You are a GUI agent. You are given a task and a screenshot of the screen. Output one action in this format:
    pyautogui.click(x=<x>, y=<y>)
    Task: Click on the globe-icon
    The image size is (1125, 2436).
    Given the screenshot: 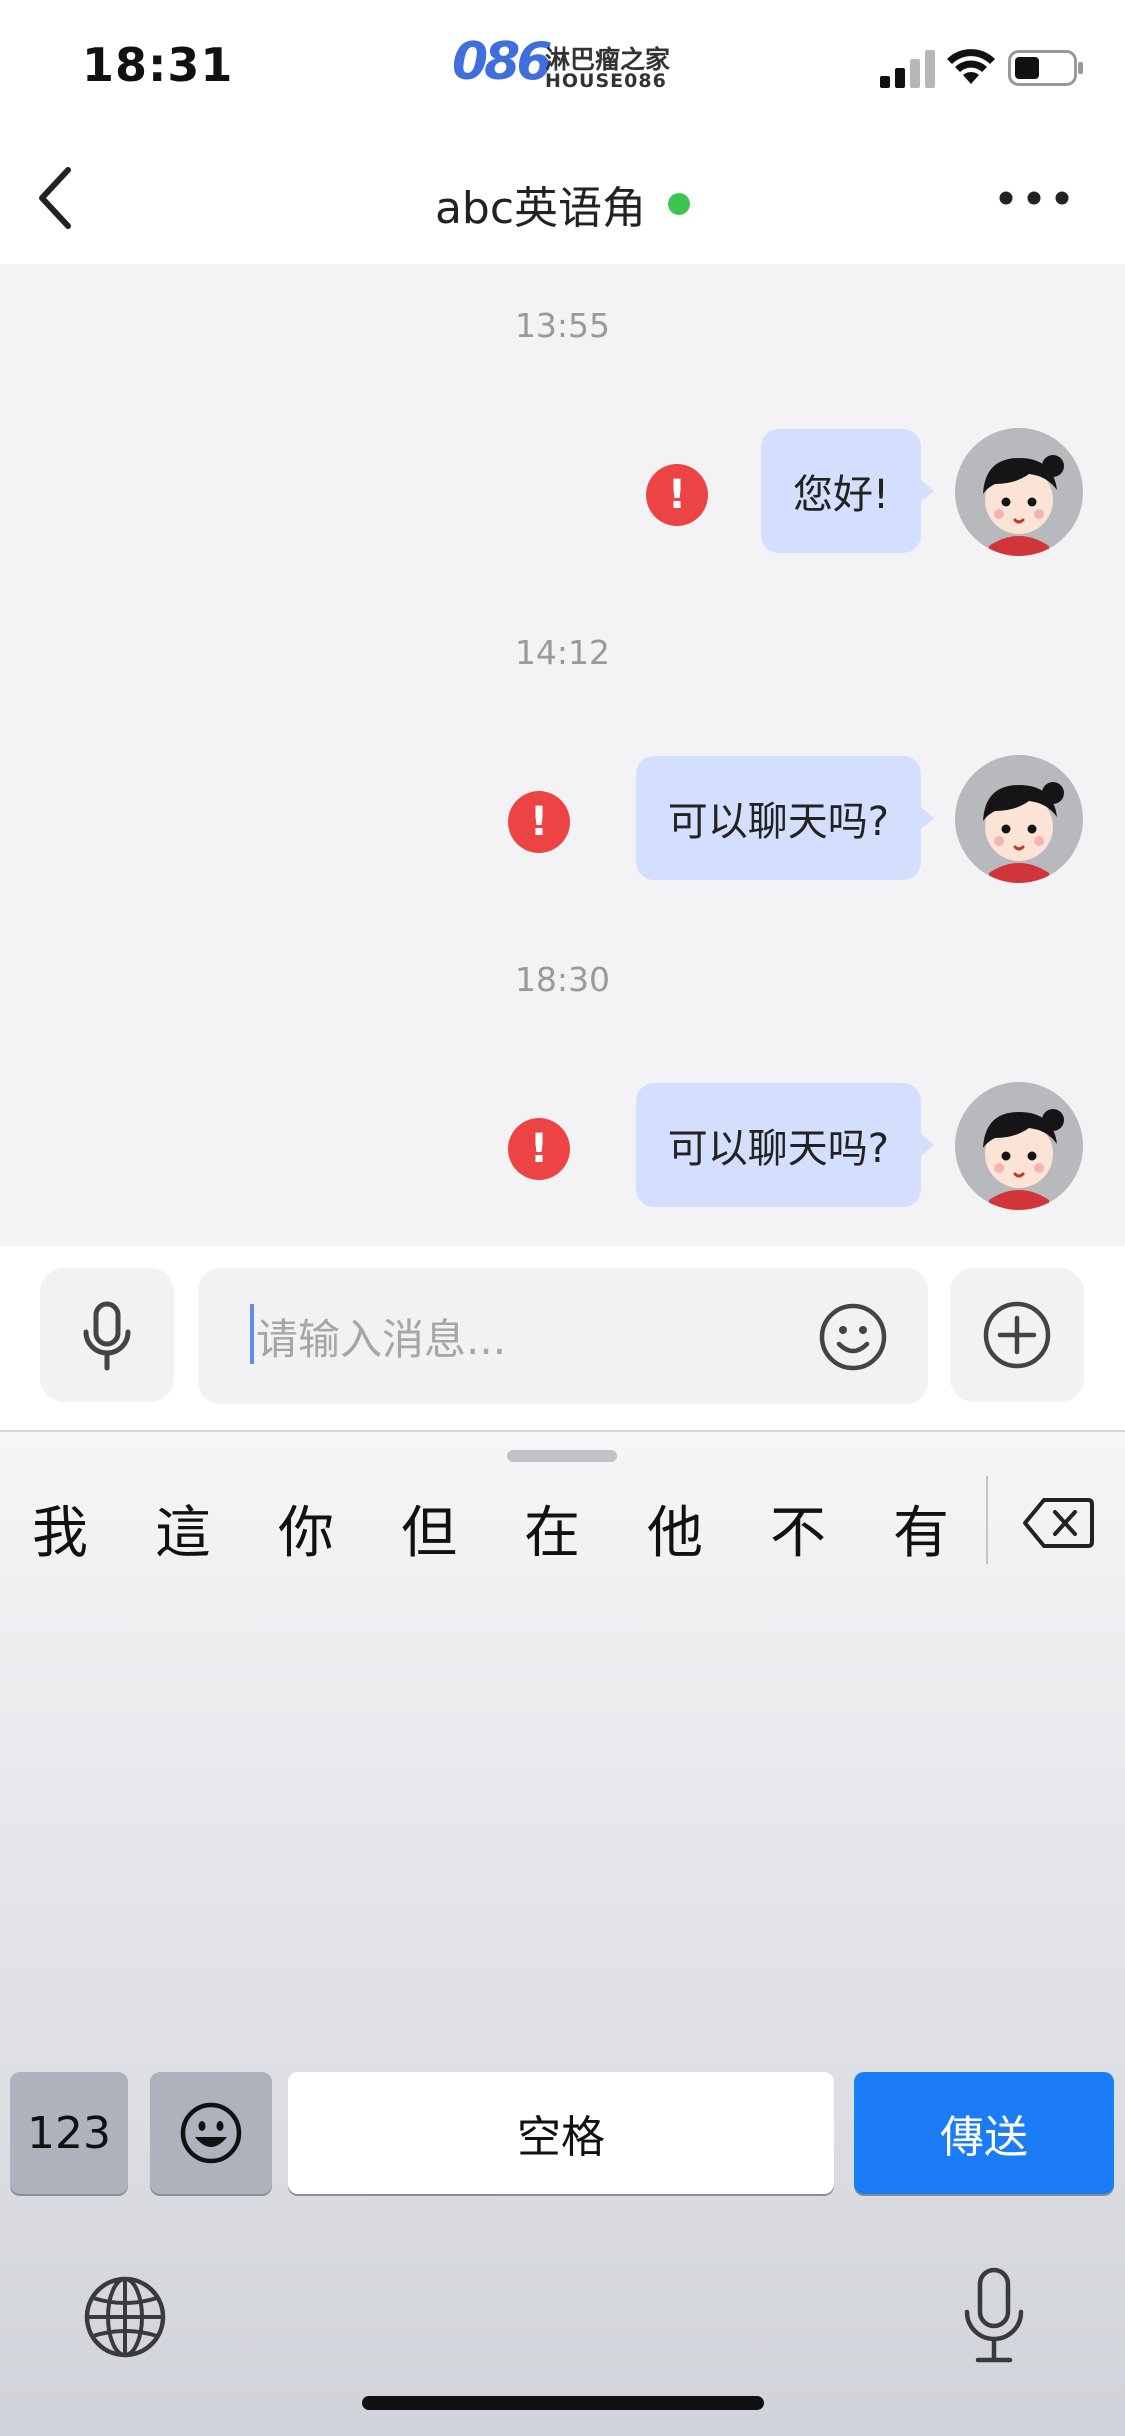 What is the action you would take?
    pyautogui.click(x=125, y=2317)
    